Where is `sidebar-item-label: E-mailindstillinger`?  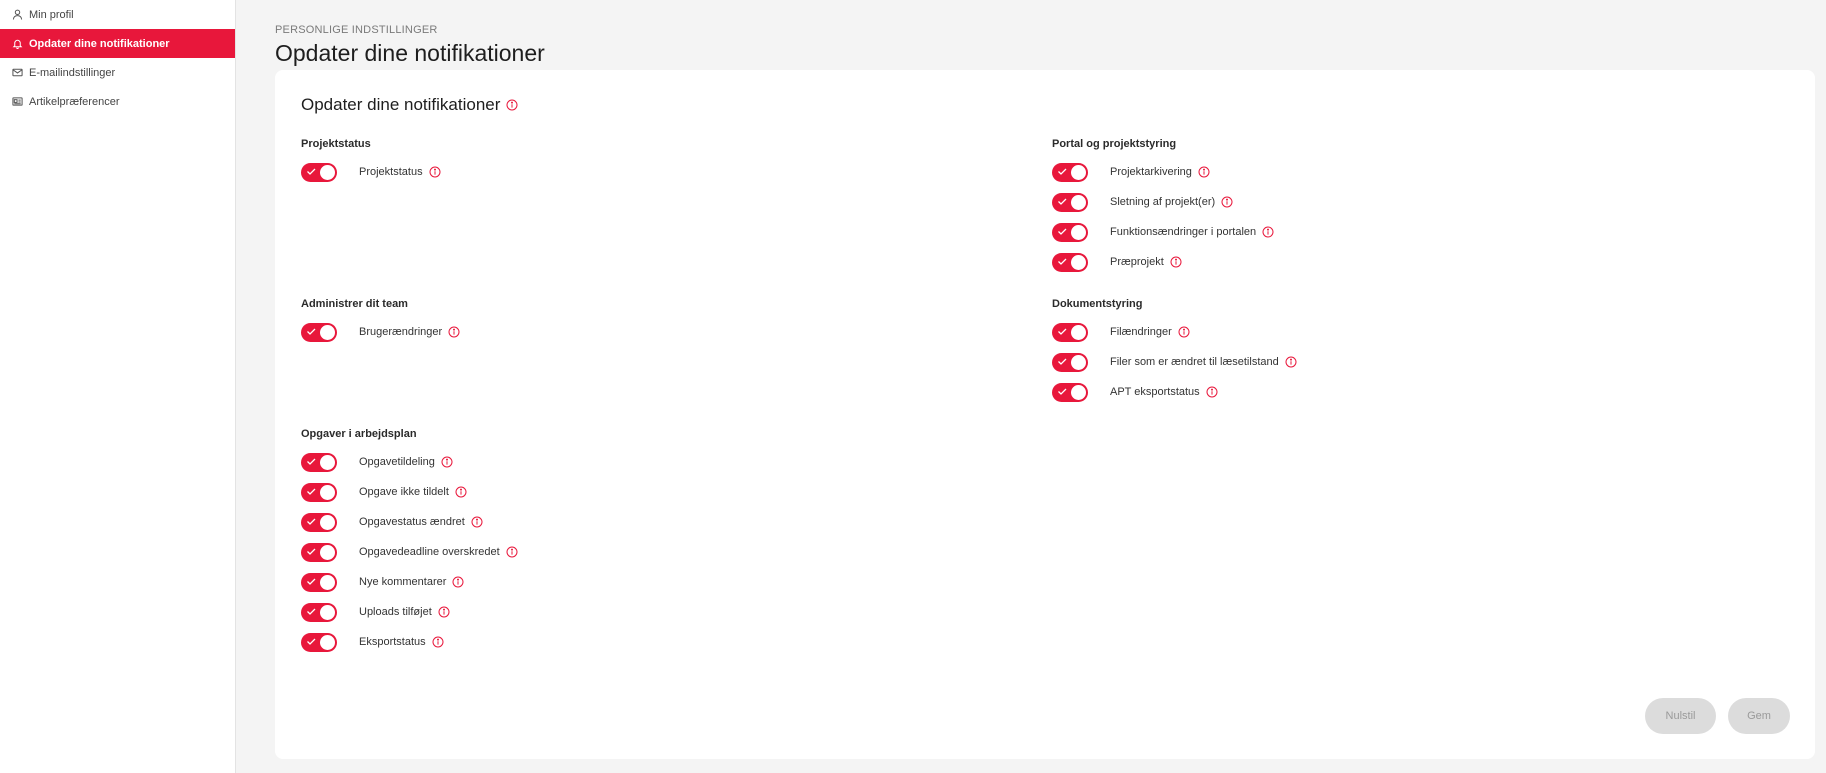
sidebar-item-label: E-mailindstillinger is located at coordinates (72, 72).